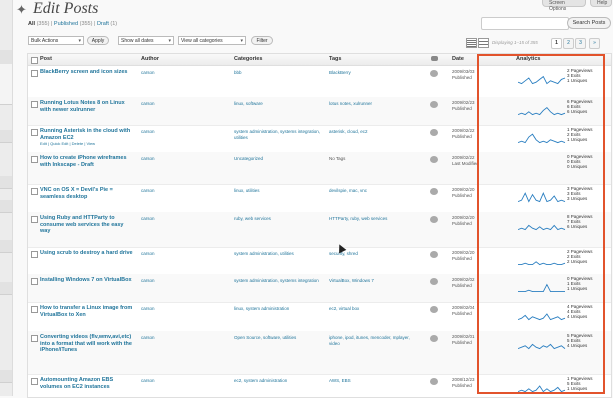  I want to click on page-3: 3, so click(580, 43).